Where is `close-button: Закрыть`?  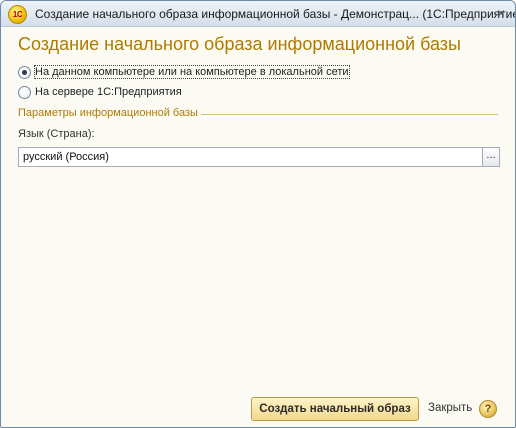
close-button: Закрыть is located at coordinates (450, 408).